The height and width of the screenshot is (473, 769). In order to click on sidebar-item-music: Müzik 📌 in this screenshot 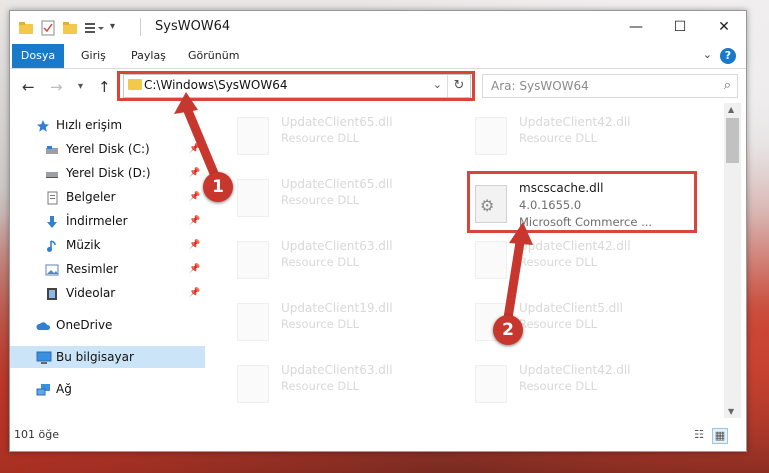, I will do `click(107, 245)`.